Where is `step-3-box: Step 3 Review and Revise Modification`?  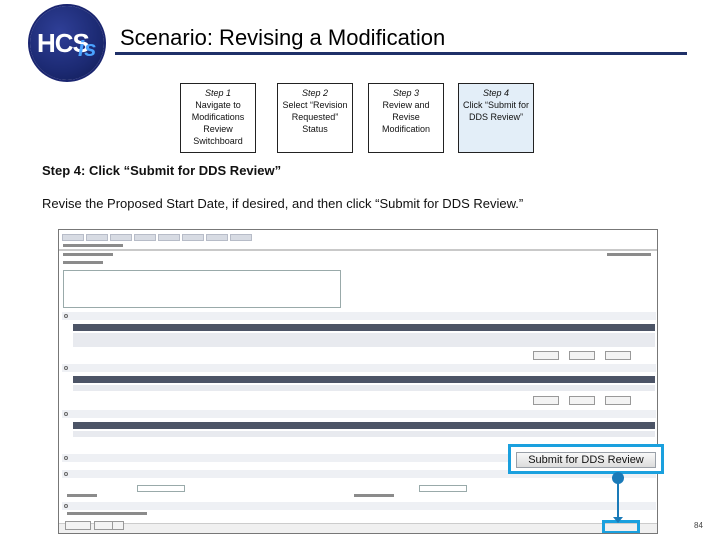
step-3-box: Step 3 Review and Revise Modification is located at coordinates (406, 118).